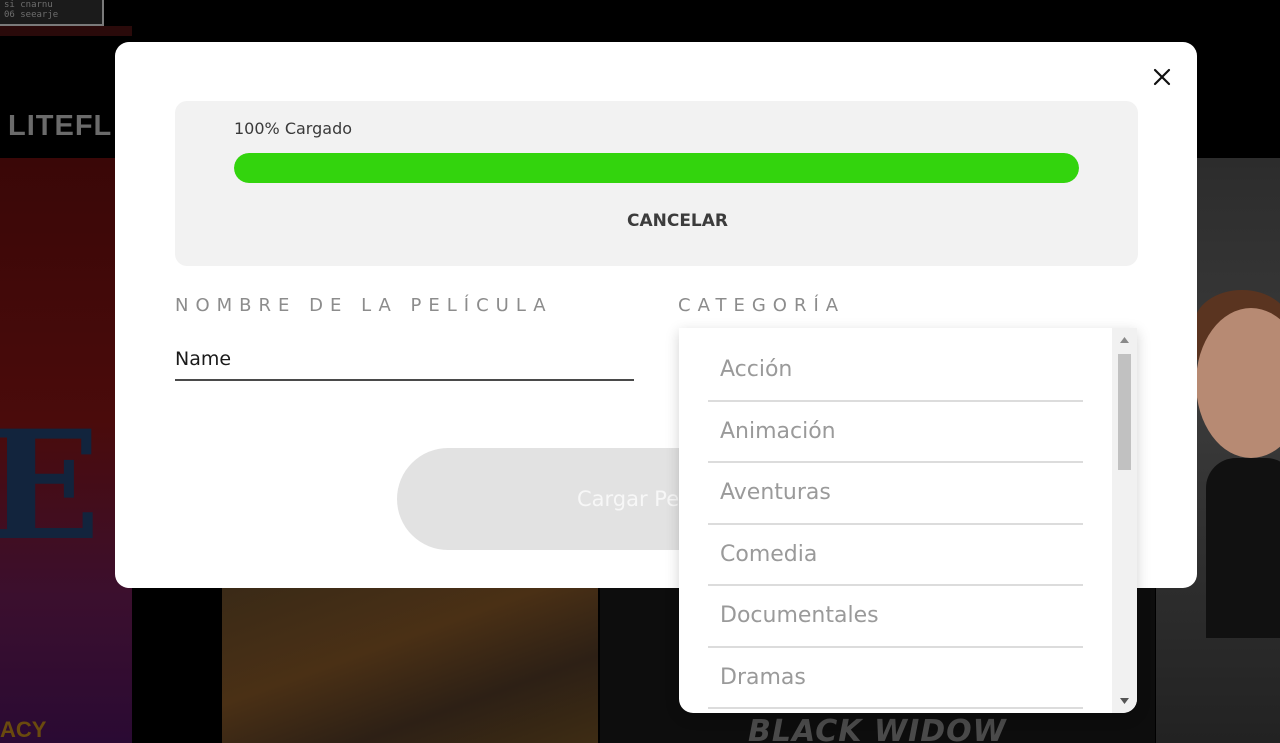 This screenshot has height=743, width=1280. What do you see at coordinates (293, 128) in the screenshot?
I see `progress-label: 100% Cargado` at bounding box center [293, 128].